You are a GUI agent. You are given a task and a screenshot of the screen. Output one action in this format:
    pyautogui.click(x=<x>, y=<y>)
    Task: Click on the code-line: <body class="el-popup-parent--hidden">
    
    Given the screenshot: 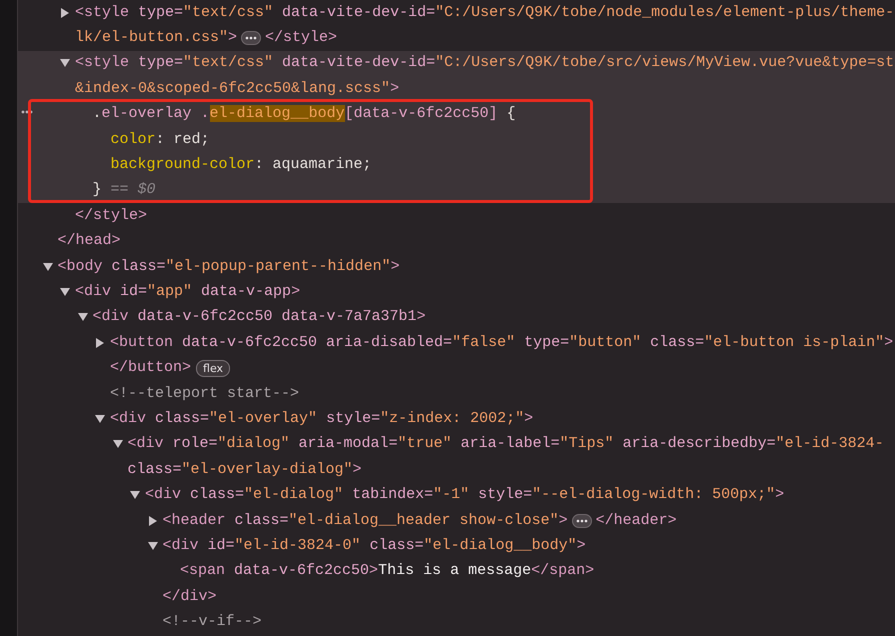 What is the action you would take?
    pyautogui.click(x=229, y=266)
    